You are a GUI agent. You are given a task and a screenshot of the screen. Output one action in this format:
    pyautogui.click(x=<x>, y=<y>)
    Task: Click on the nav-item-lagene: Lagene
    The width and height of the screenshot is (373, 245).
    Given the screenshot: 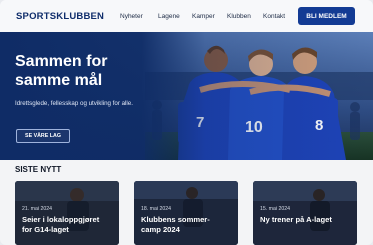 What is the action you would take?
    pyautogui.click(x=169, y=16)
    